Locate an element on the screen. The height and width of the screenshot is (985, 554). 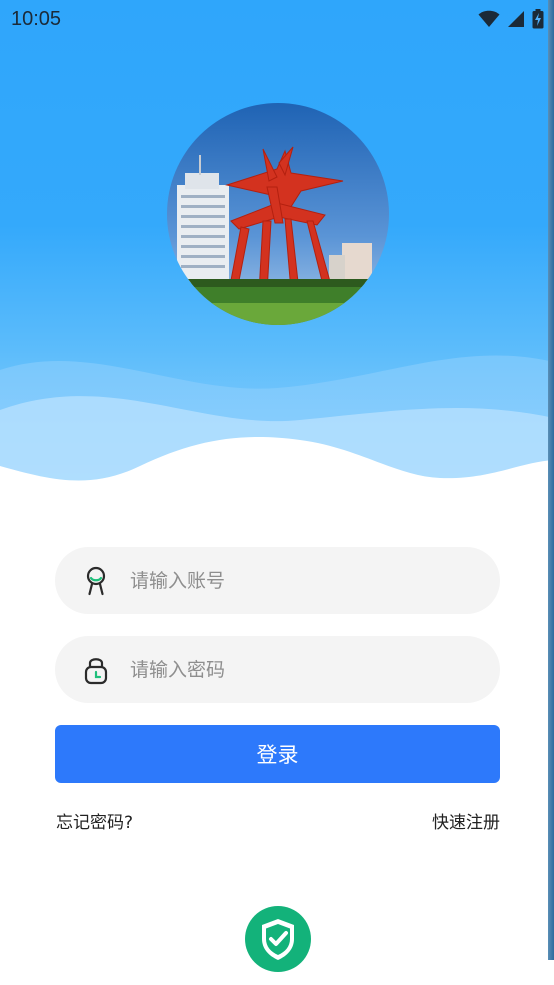
status-time: 10:05 is located at coordinates (36, 18).